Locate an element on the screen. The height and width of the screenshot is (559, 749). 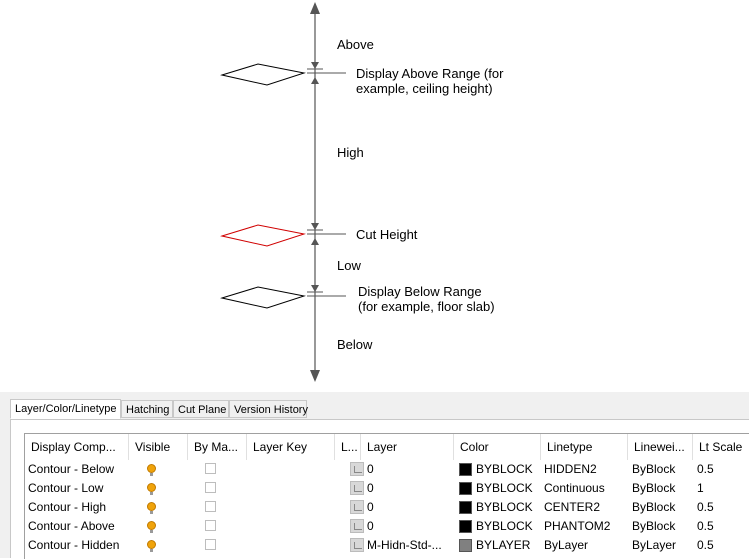
row-linetype: Continuous is located at coordinates (585, 488).